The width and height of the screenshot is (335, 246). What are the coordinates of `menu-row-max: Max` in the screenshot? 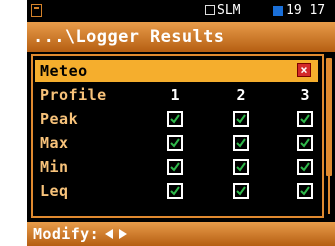 It's located at (176, 143).